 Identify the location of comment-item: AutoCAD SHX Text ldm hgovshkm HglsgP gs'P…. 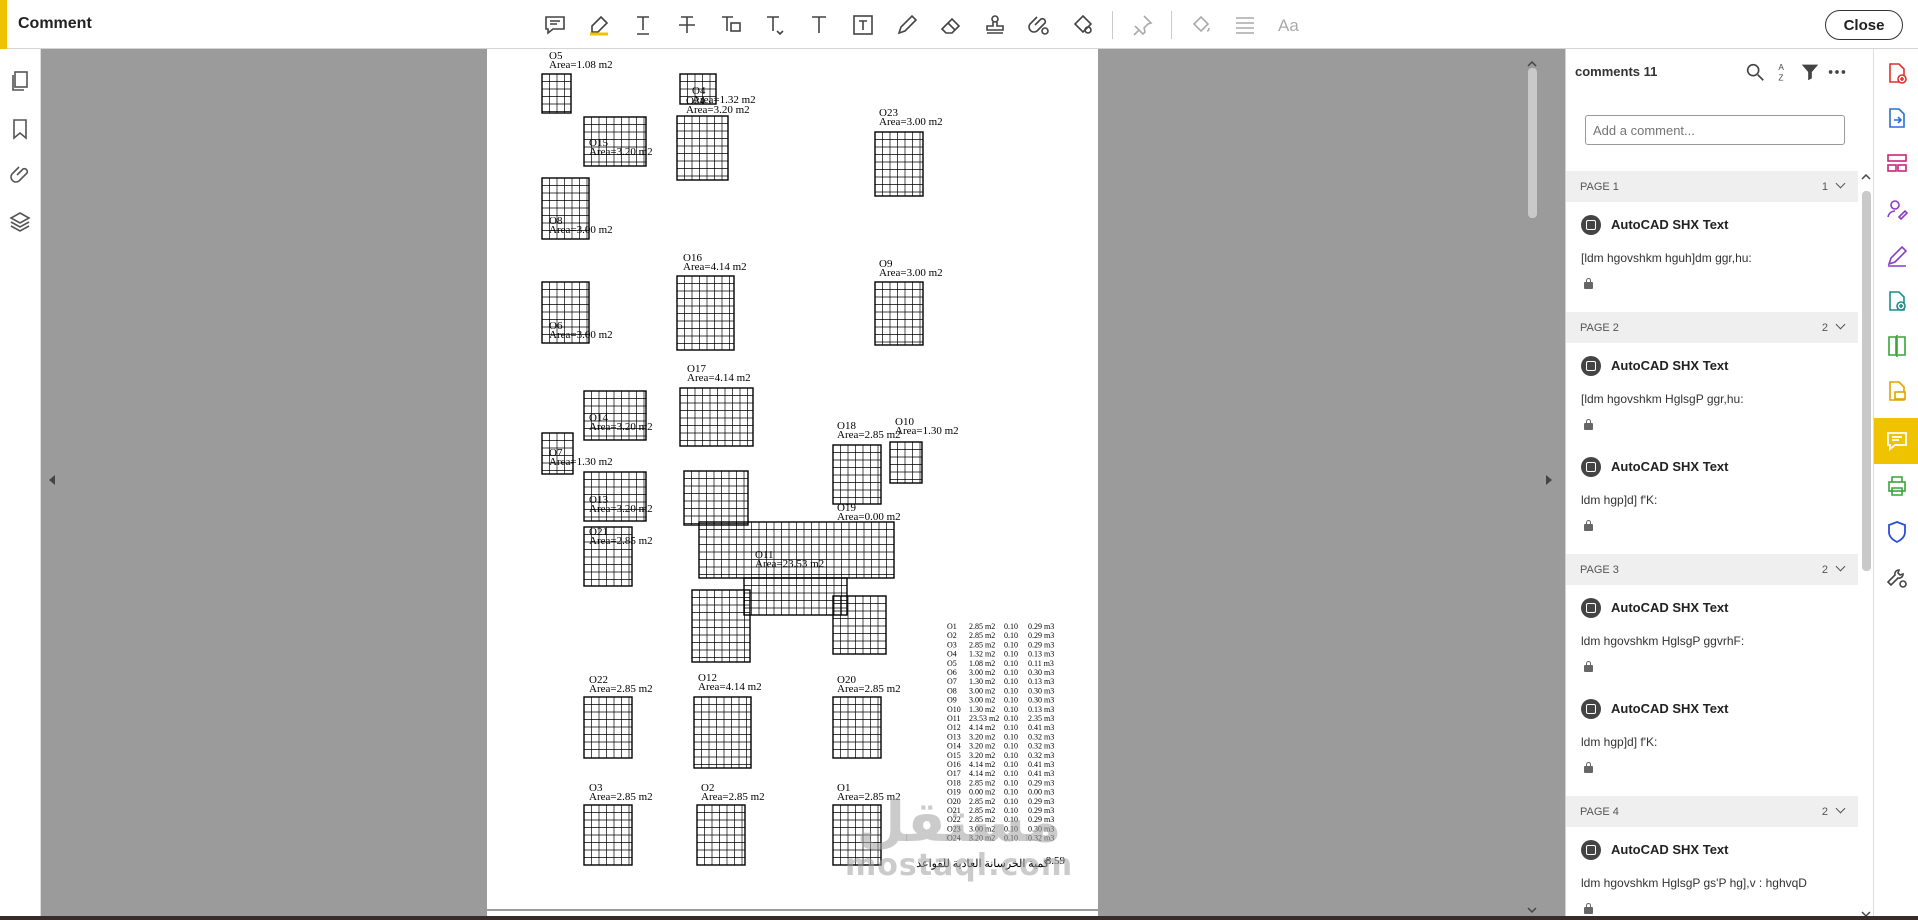
(1712, 873).